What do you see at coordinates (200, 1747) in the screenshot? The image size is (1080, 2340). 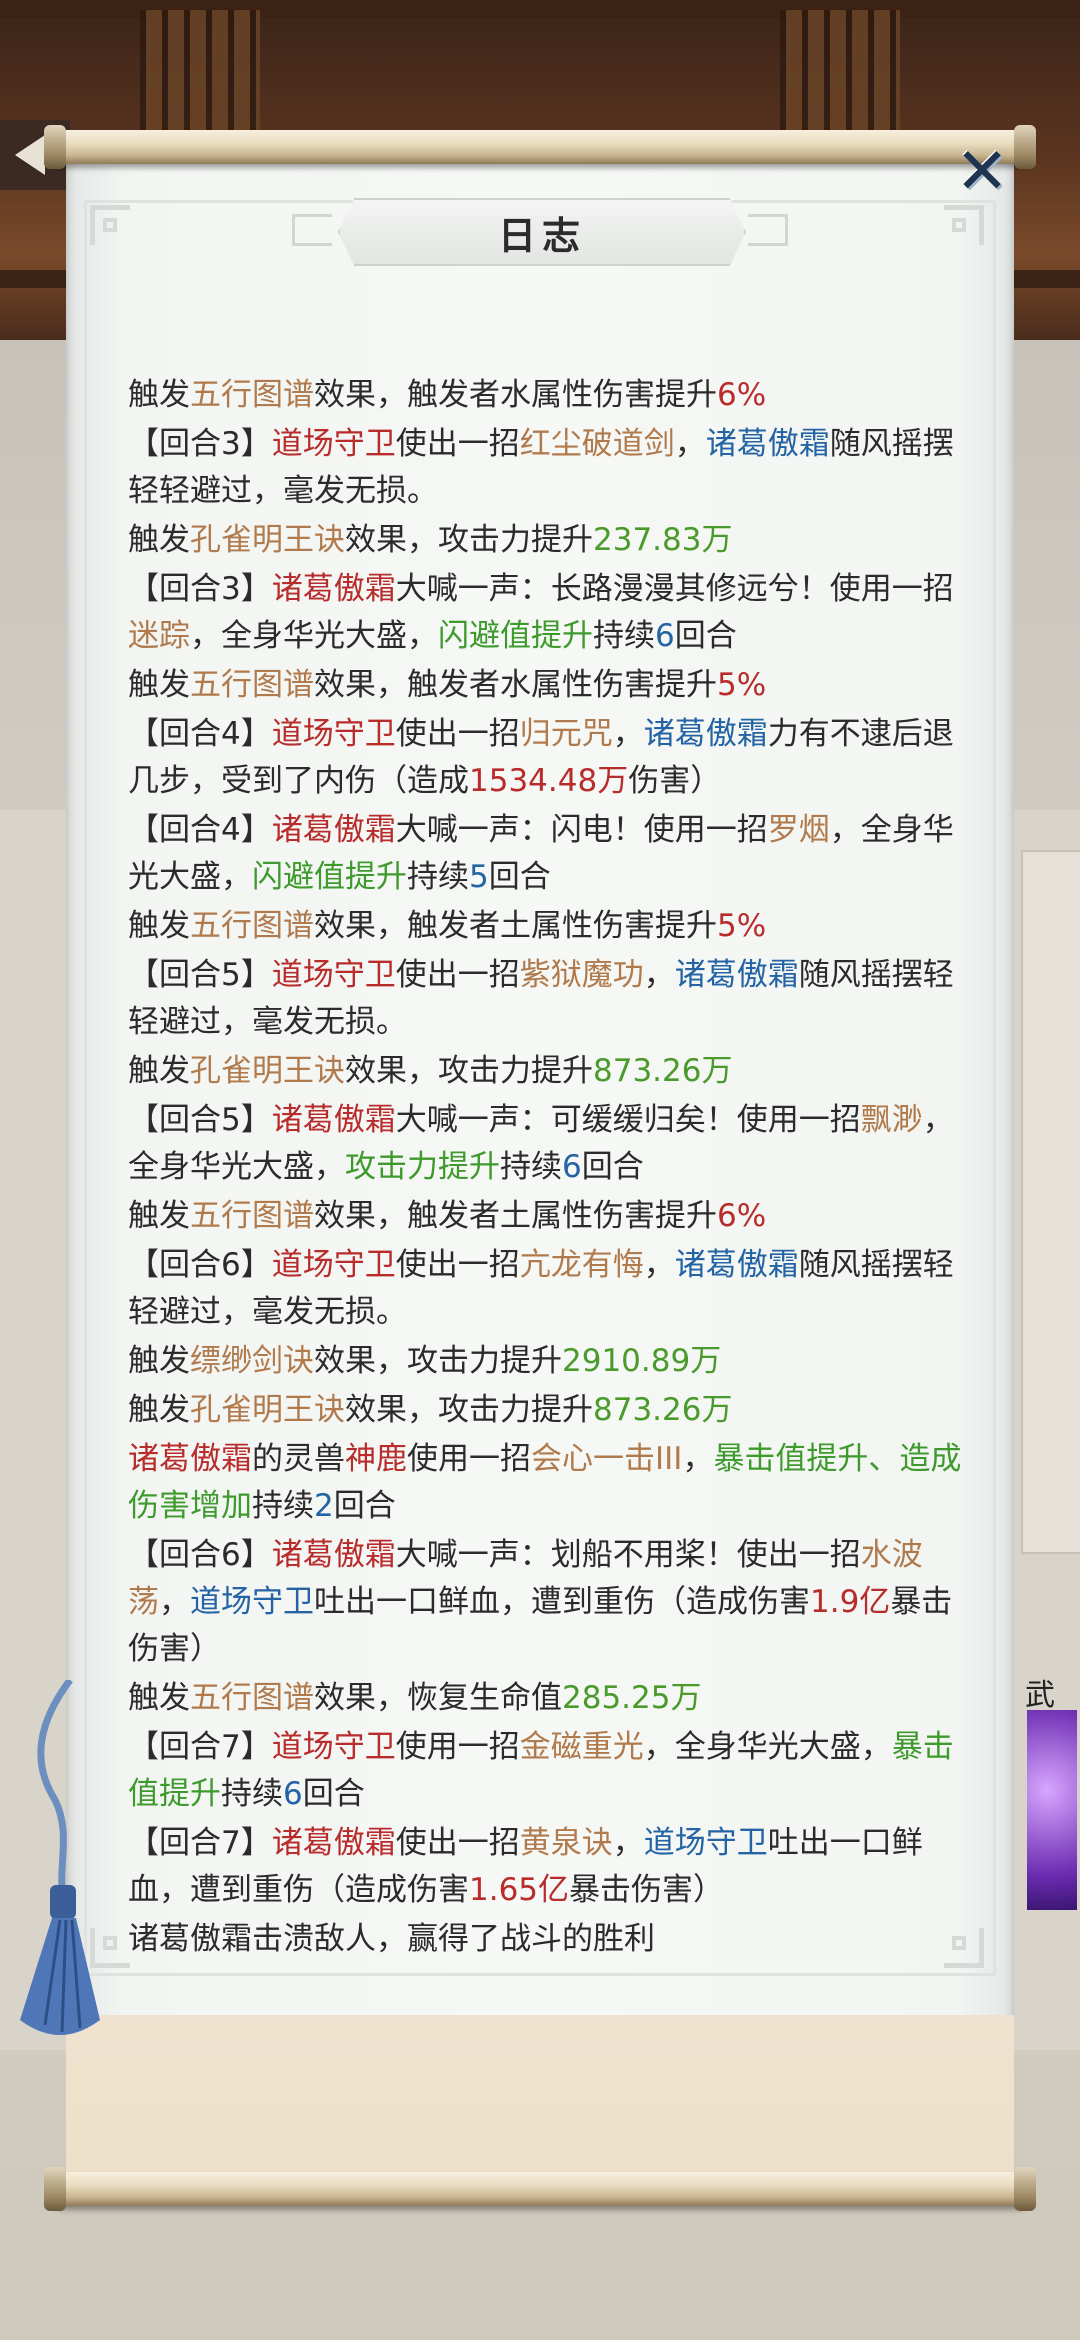 I see `log-text: 【回合7】` at bounding box center [200, 1747].